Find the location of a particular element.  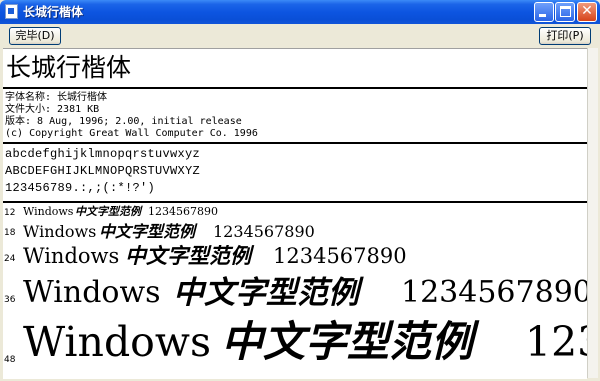

minimize-icon is located at coordinates (542, 15).